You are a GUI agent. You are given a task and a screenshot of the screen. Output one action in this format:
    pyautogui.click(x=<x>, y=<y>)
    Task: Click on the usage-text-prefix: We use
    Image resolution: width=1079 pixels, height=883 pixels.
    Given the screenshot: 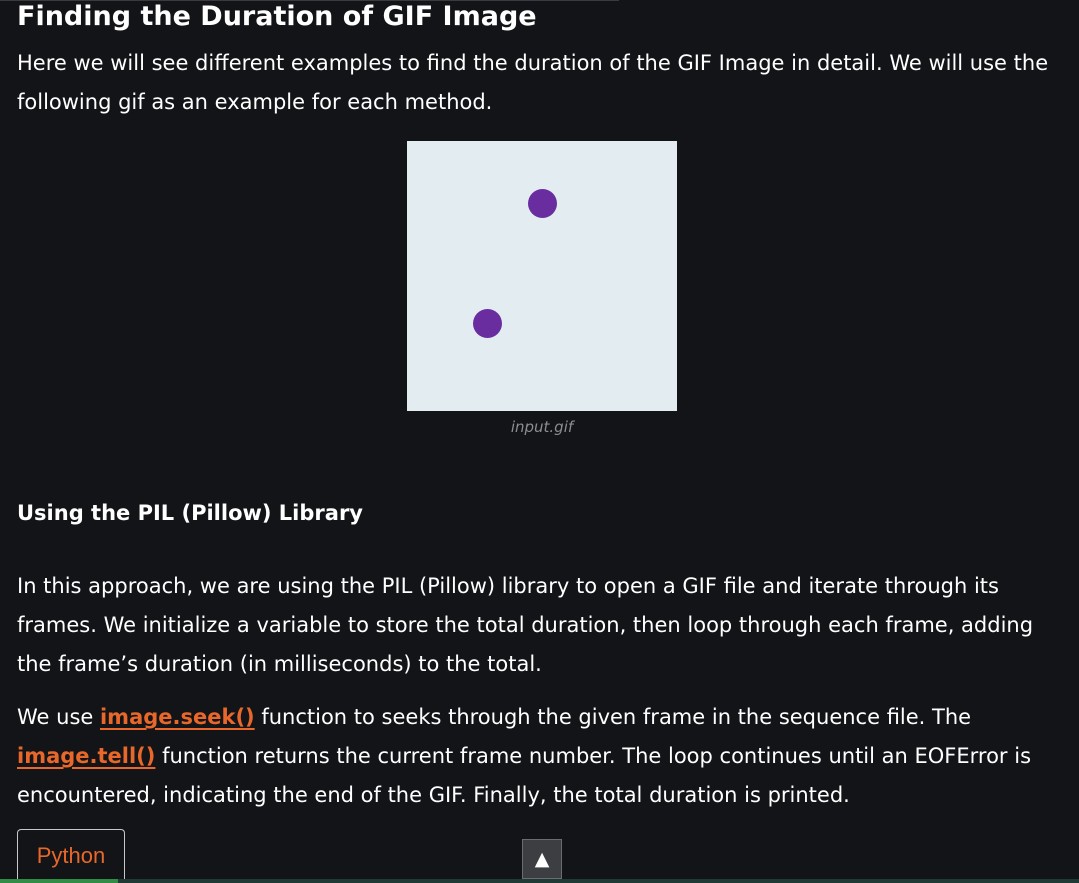 What is the action you would take?
    pyautogui.click(x=58, y=717)
    